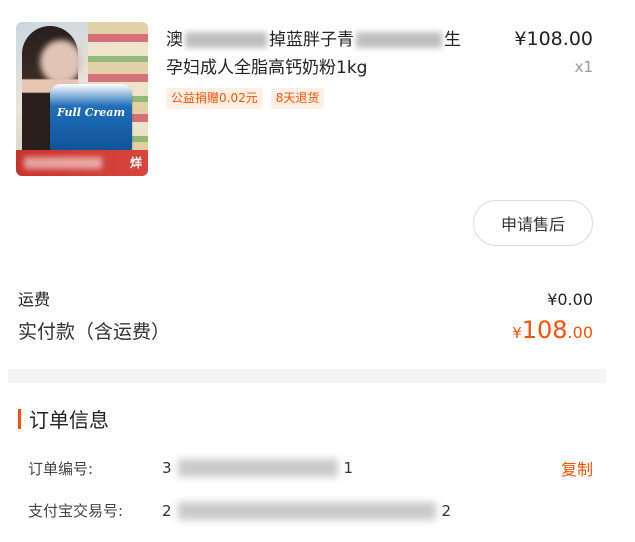 Image resolution: width=635 pixels, height=542 pixels. What do you see at coordinates (76, 511) in the screenshot?
I see `alipay-trade-label: 支付宝交易号:` at bounding box center [76, 511].